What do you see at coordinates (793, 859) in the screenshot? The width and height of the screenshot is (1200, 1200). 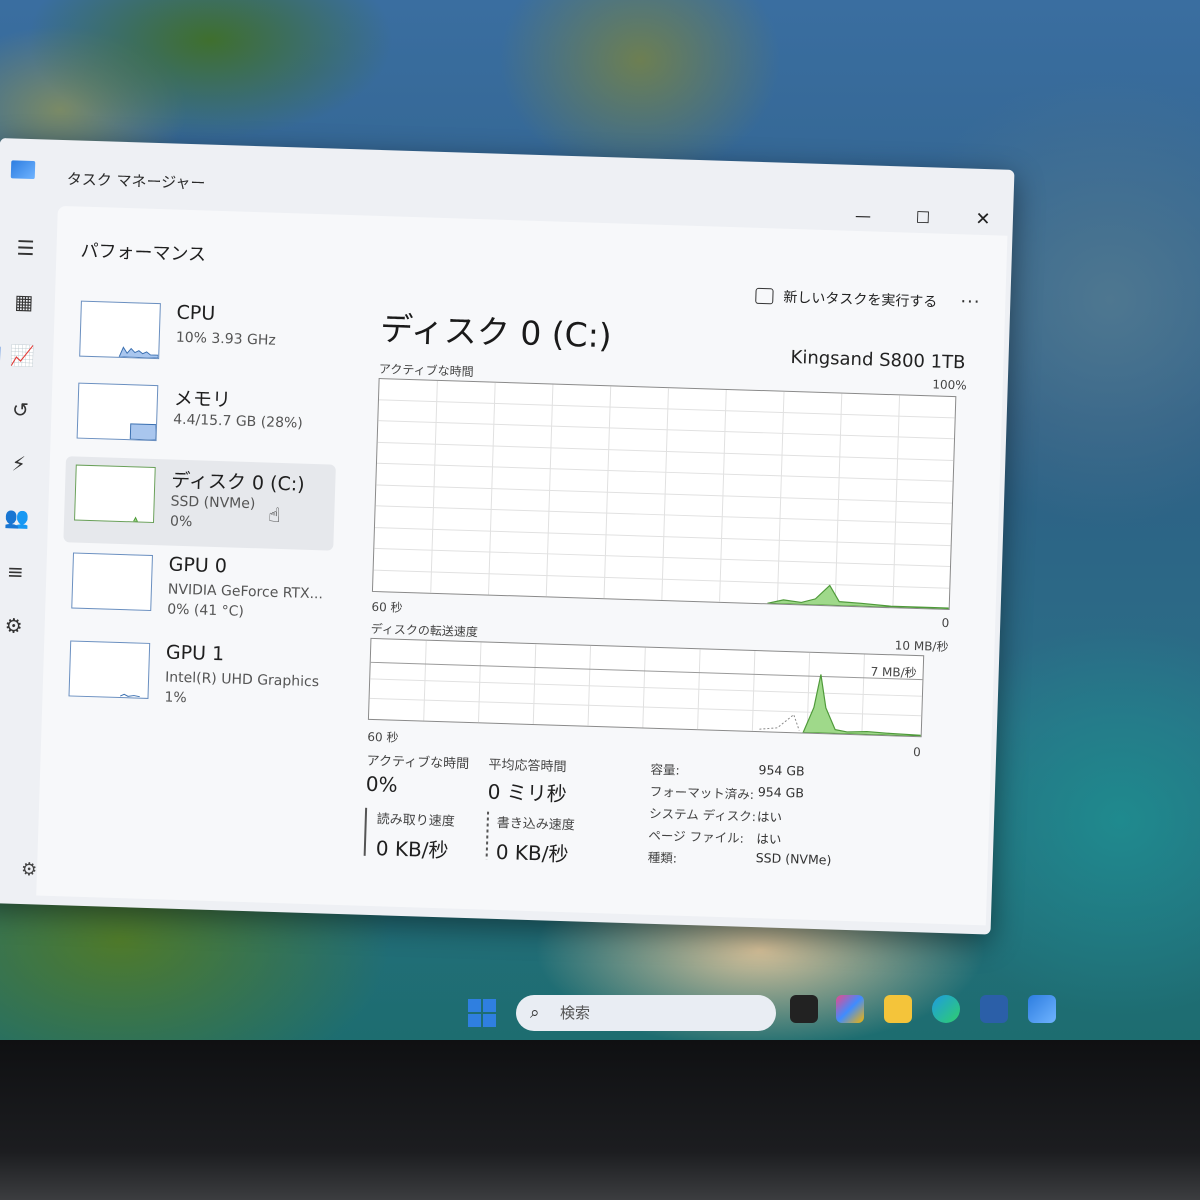 I see `prop-value: SSD (NVMe)` at bounding box center [793, 859].